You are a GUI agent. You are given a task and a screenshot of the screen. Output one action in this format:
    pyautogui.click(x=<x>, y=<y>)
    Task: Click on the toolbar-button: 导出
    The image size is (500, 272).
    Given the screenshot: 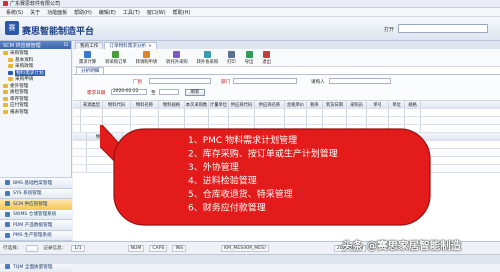 What is the action you would take?
    pyautogui.click(x=249, y=57)
    